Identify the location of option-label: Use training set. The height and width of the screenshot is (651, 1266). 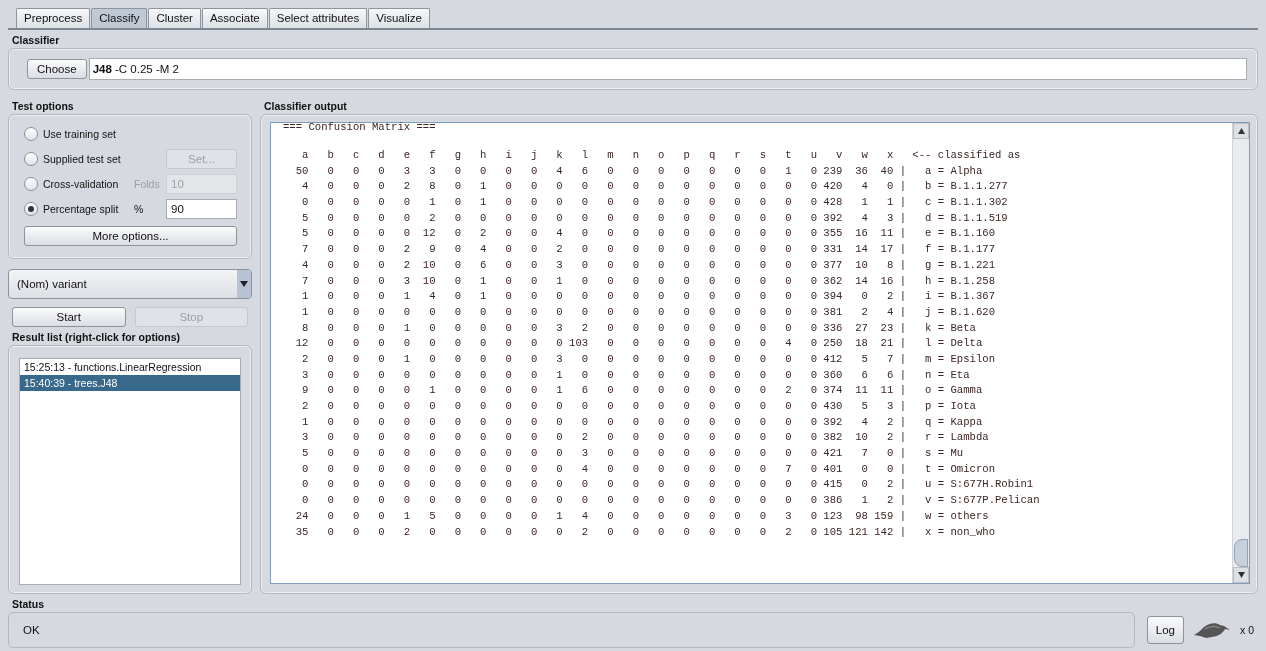
(79, 134).